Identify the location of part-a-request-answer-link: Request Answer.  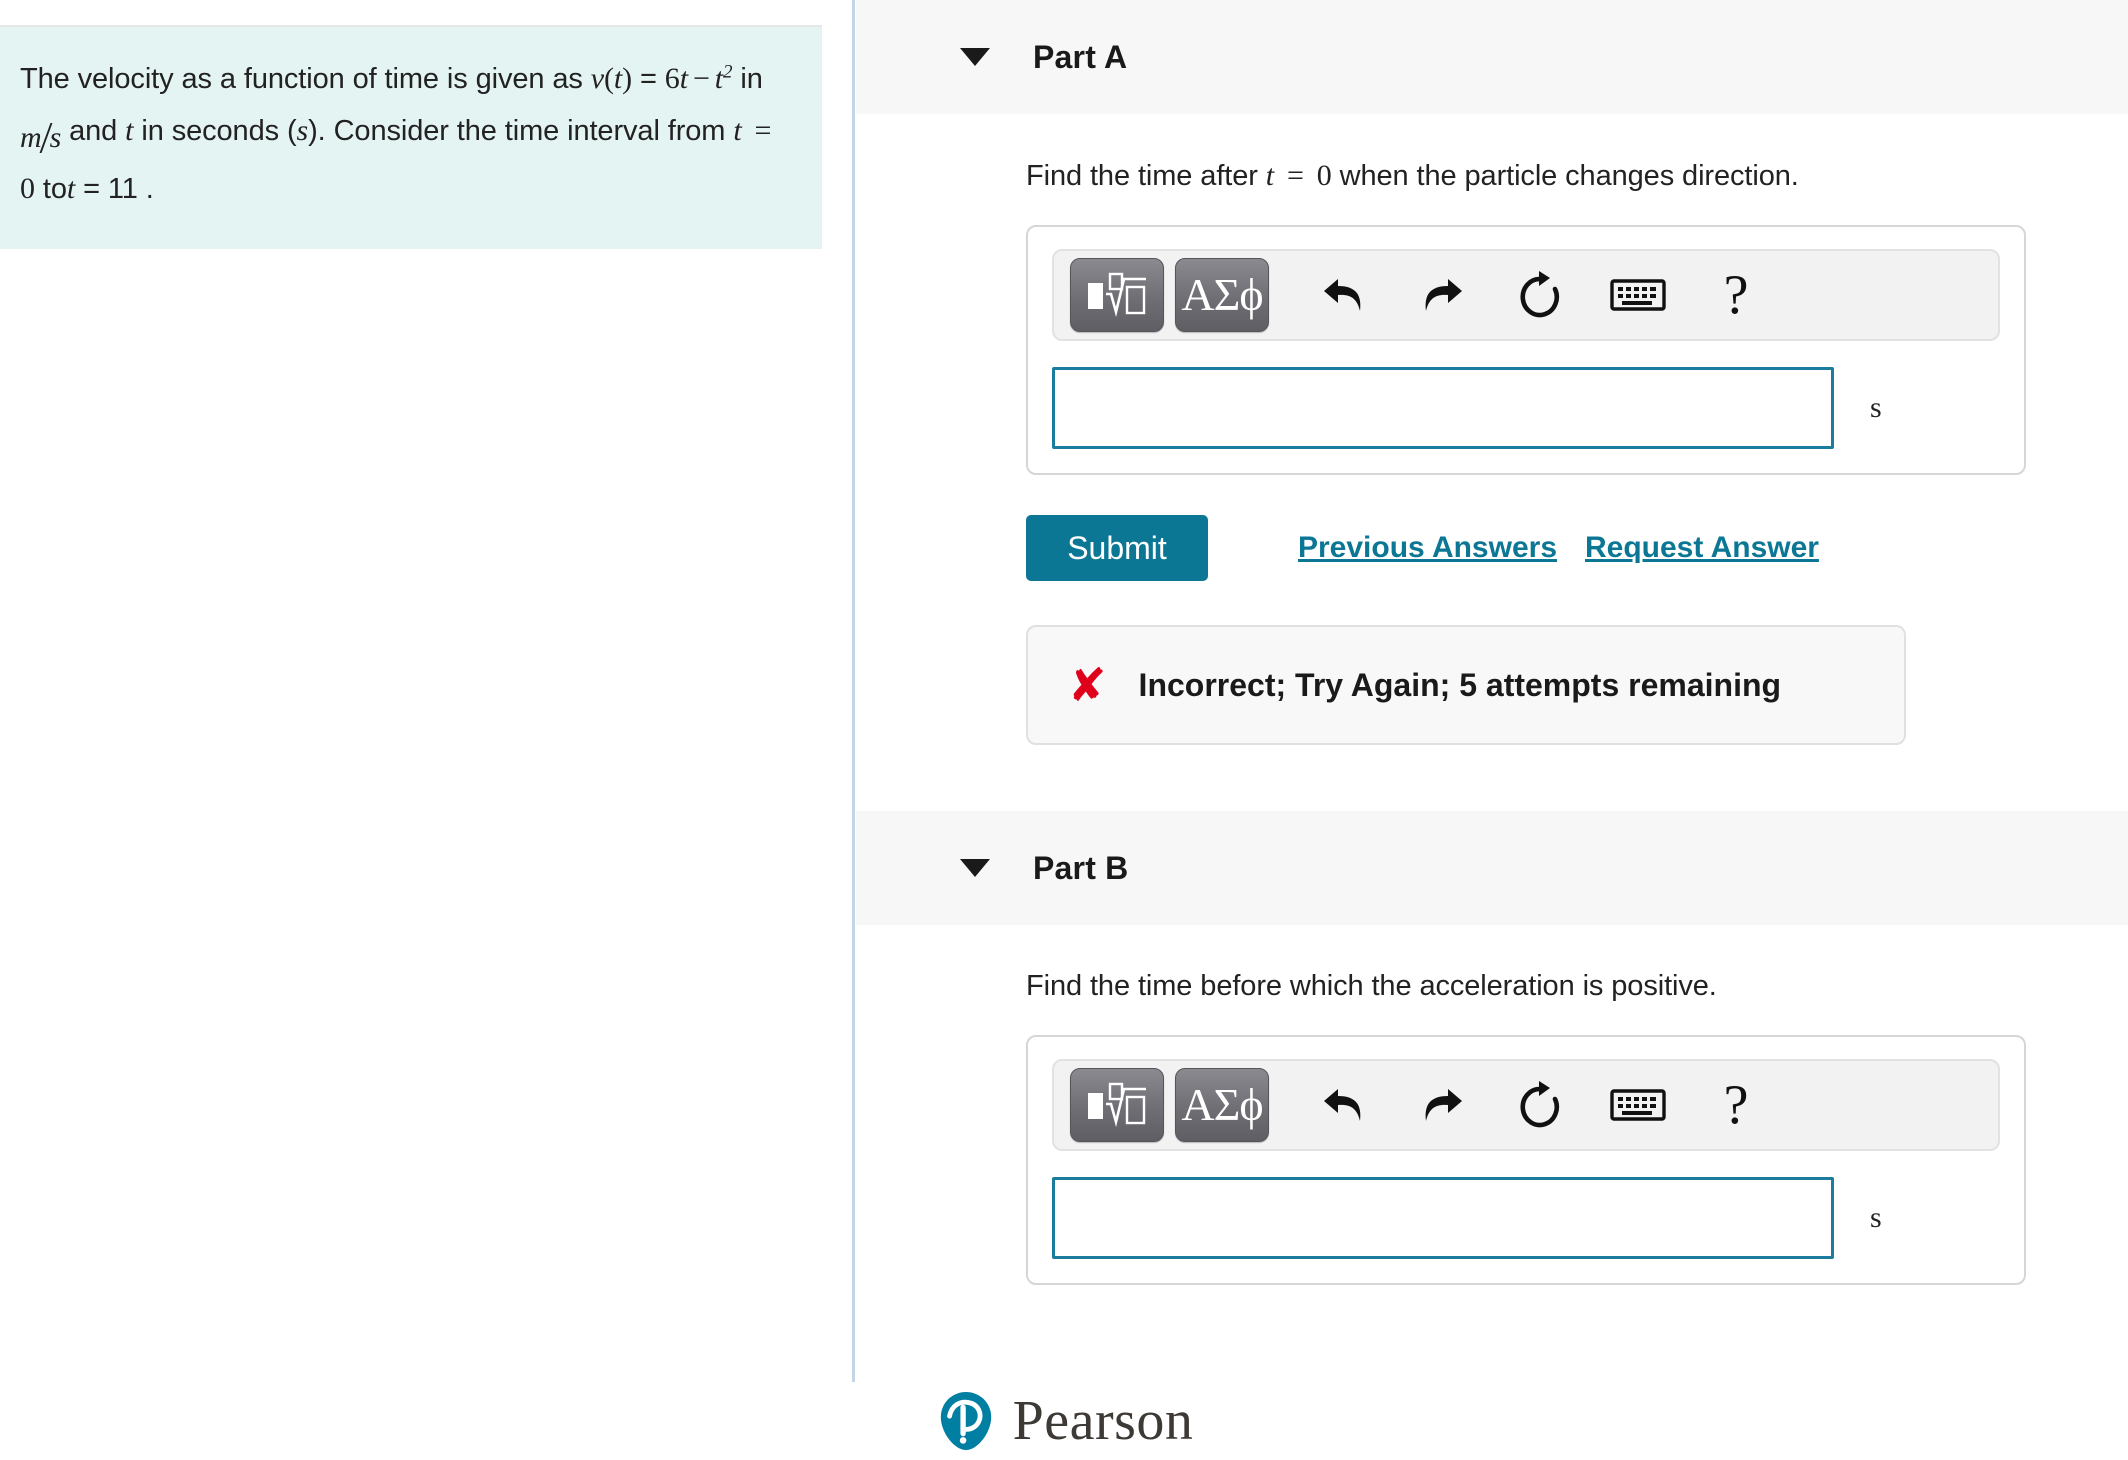
(1702, 548).